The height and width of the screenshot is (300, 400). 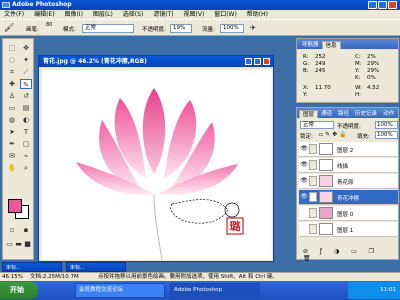 I want to click on lasso-tool-icon: ◌, so click(x=12, y=60).